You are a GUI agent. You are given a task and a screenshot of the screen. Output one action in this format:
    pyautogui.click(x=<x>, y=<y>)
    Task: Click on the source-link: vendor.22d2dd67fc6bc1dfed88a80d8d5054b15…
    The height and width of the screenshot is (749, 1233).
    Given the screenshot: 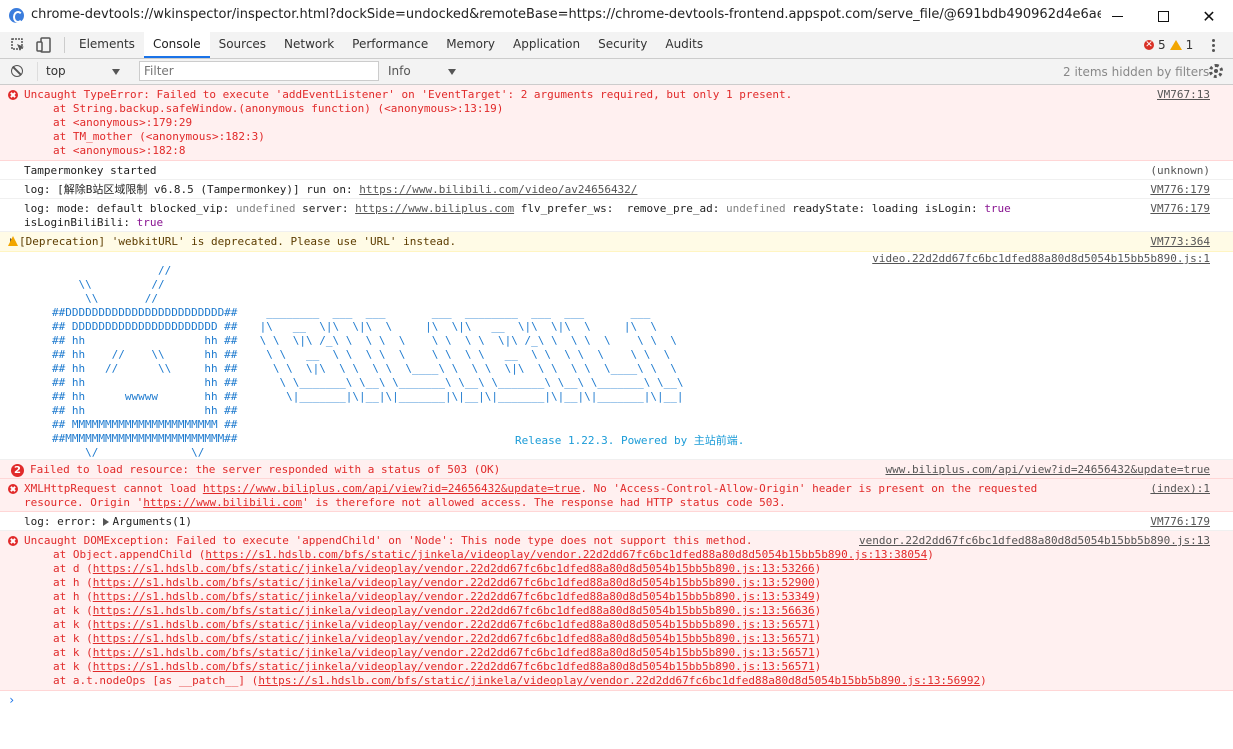 What is the action you would take?
    pyautogui.click(x=1034, y=541)
    